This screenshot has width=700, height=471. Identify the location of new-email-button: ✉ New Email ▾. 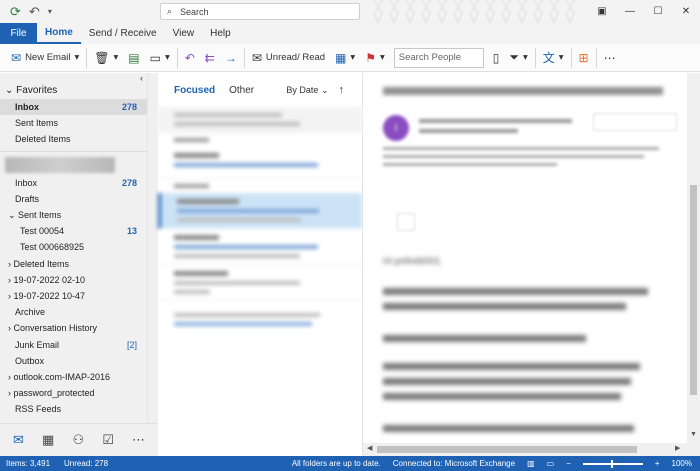
(45, 58).